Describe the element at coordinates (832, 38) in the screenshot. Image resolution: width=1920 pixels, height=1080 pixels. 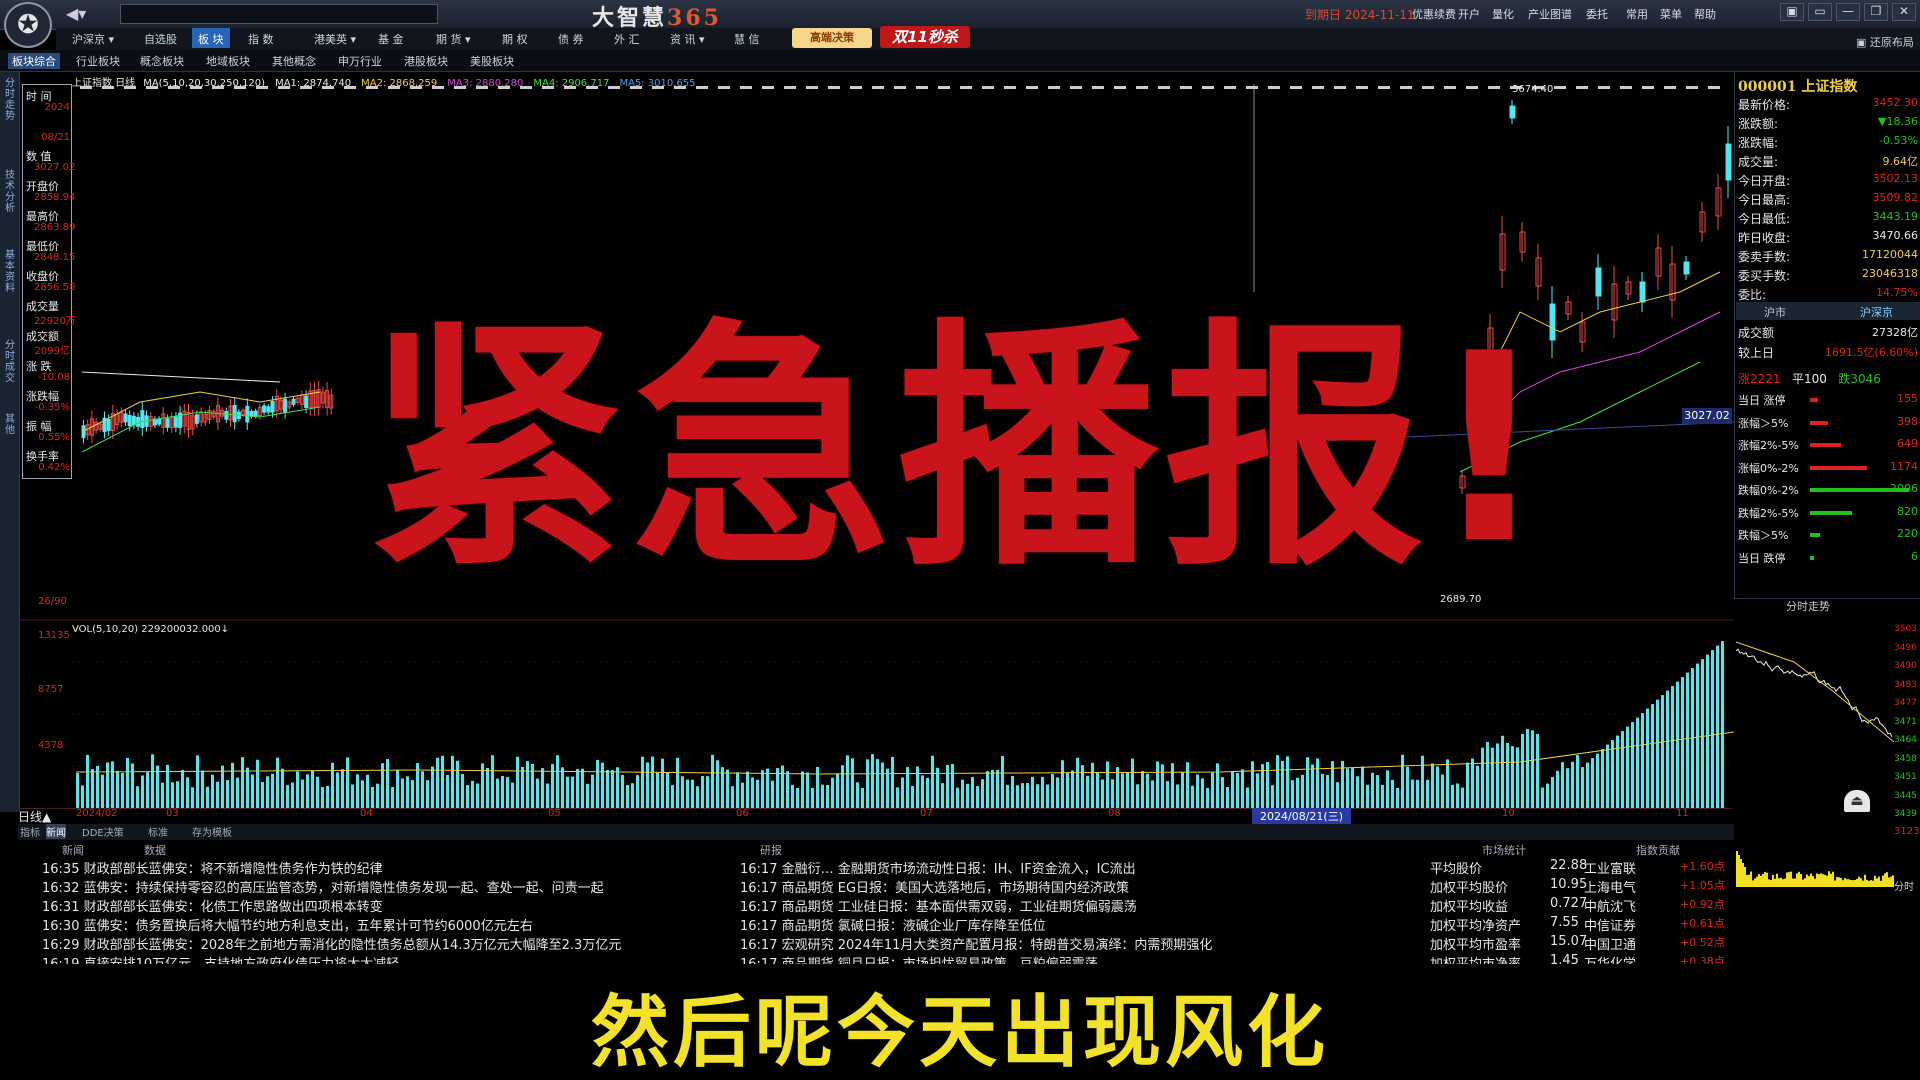
I see `promo-high-end-button: 高端决策` at that location.